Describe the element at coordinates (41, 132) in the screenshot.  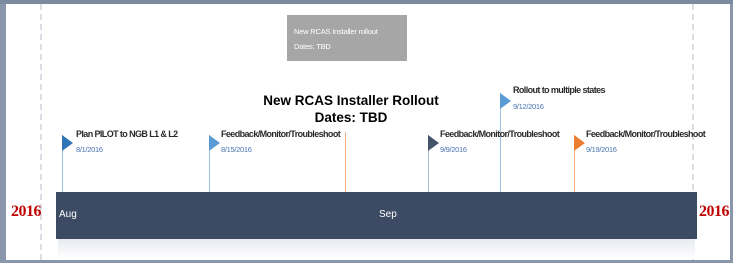
I see `guide-line-left` at that location.